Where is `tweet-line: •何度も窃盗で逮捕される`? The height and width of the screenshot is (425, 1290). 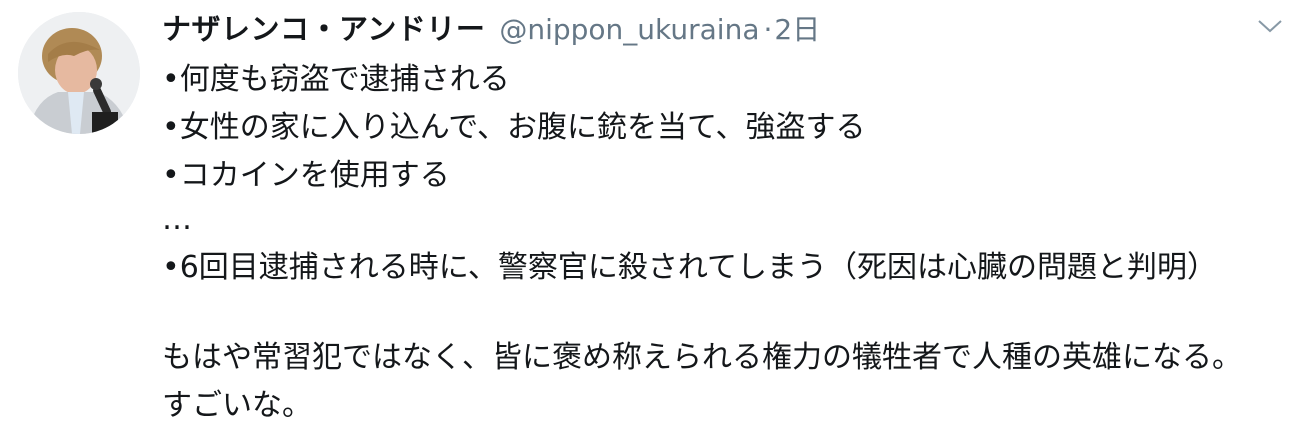 tweet-line: •何度も窃盗で逮捕される is located at coordinates (336, 79).